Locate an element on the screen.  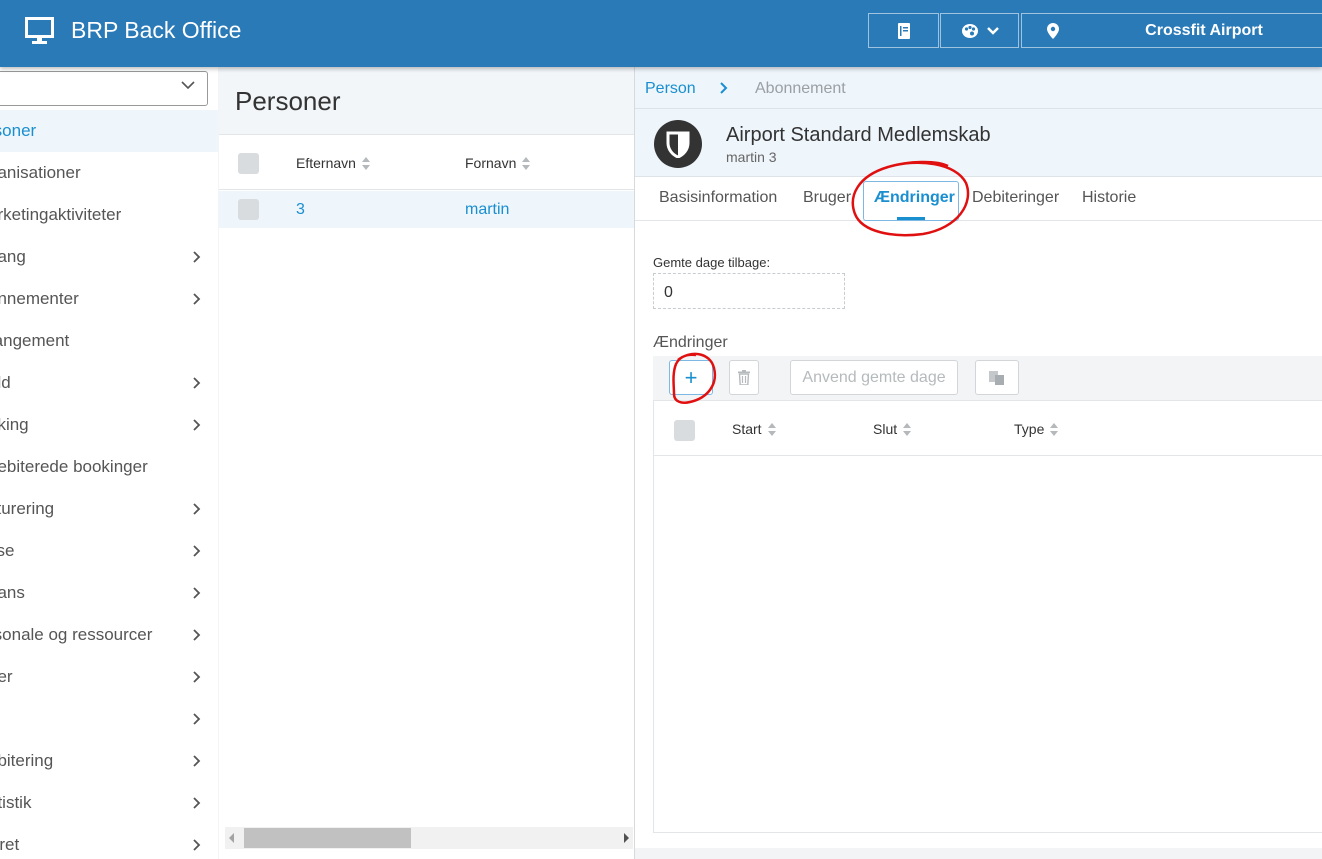
sidebar-item-label: ganisationer is located at coordinates (40, 172).